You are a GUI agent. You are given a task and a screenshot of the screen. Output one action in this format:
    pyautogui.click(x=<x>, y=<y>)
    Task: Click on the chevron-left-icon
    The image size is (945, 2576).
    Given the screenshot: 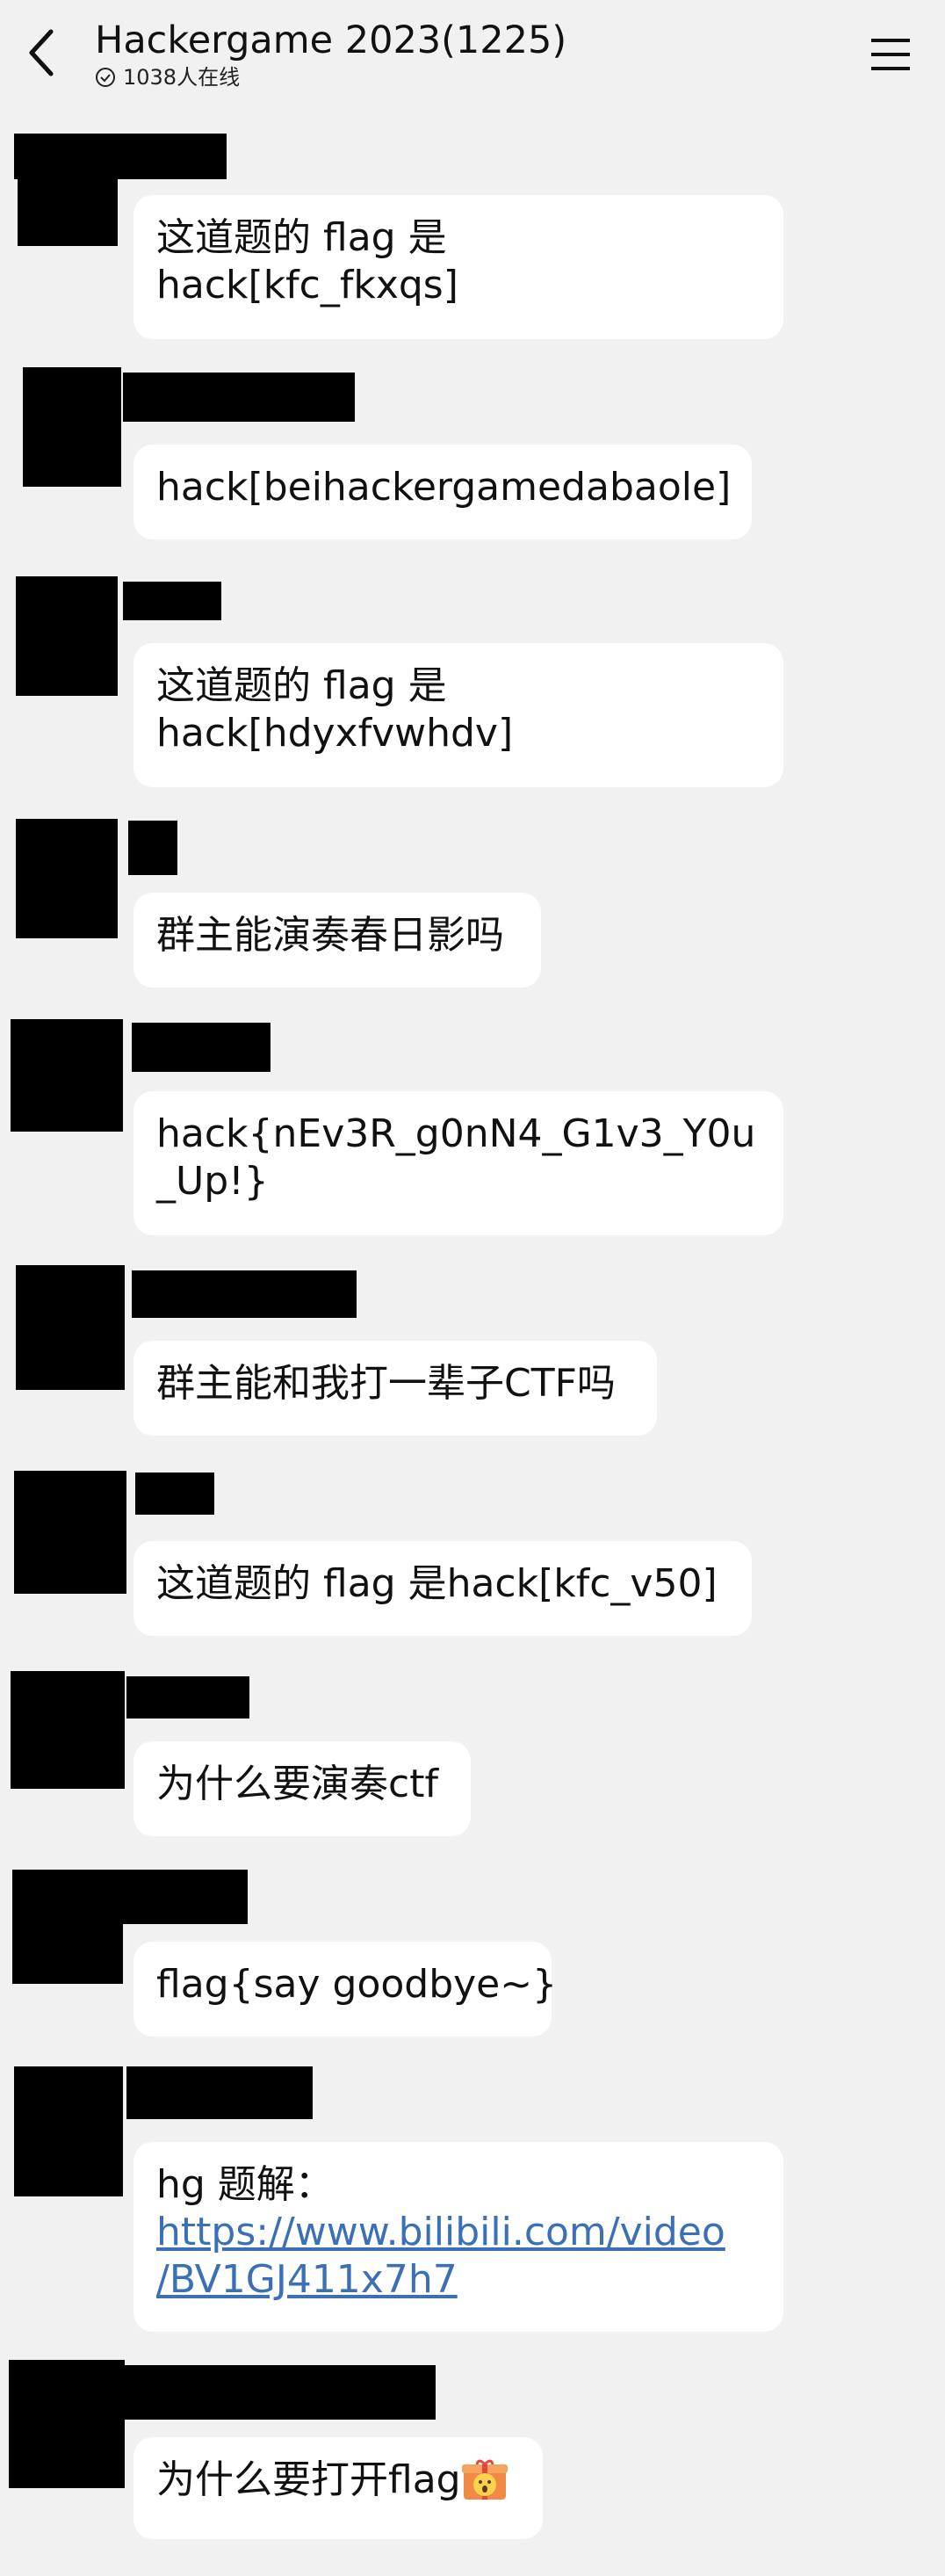 What is the action you would take?
    pyautogui.click(x=41, y=52)
    